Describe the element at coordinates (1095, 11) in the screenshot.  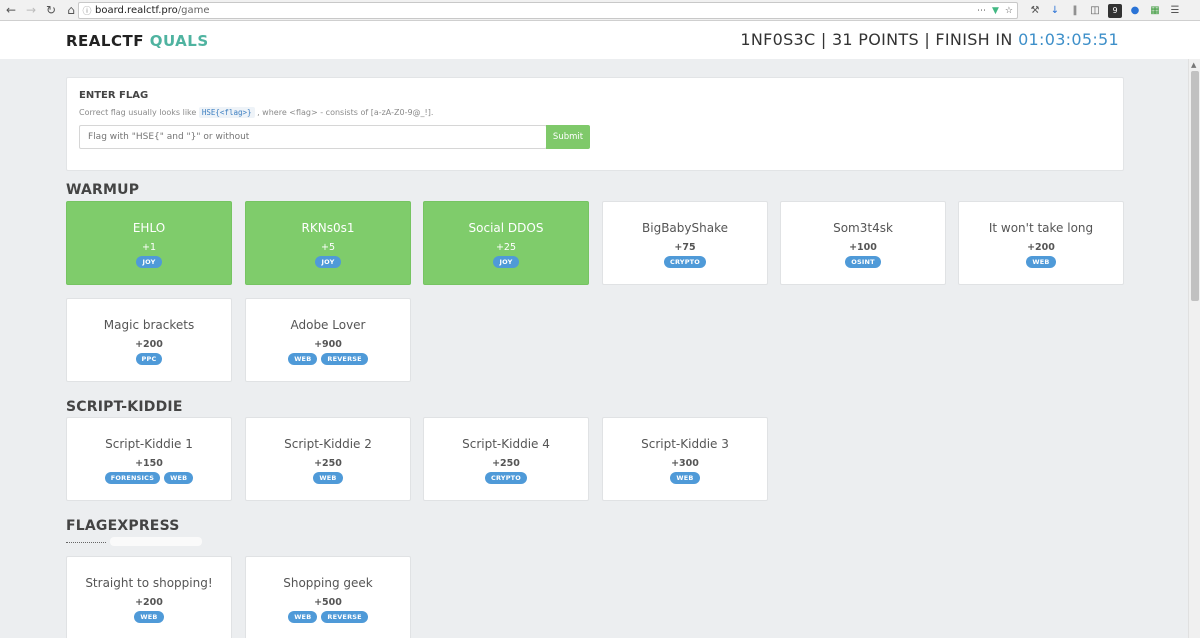
I see `sidebar-icon: ◫` at that location.